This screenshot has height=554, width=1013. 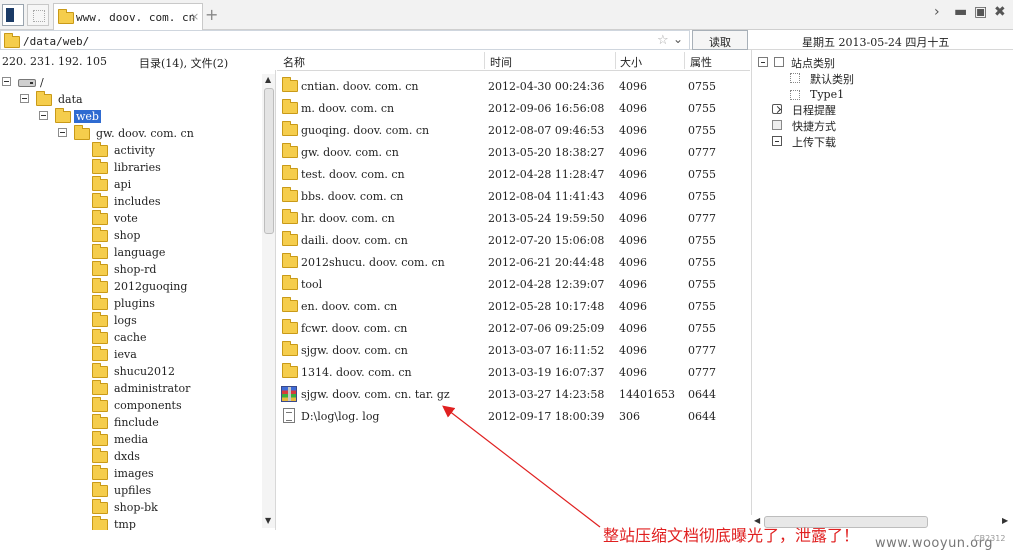 I want to click on tree-node-folder: shop-bk, so click(x=166, y=507).